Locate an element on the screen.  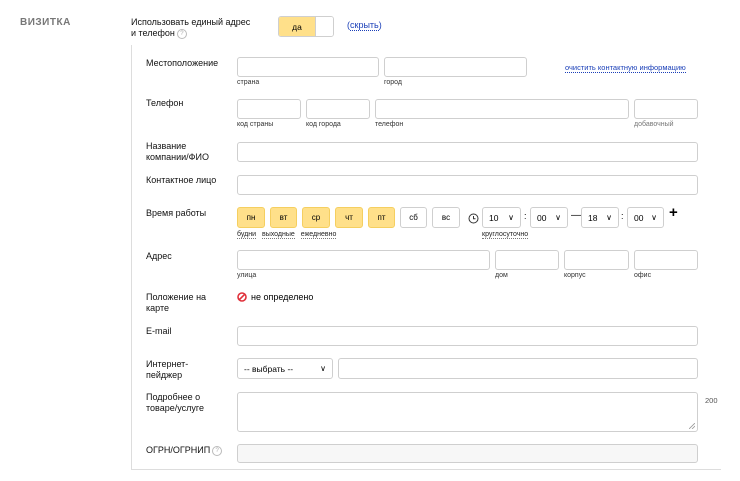
toggle-yes: да is located at coordinates (297, 26).